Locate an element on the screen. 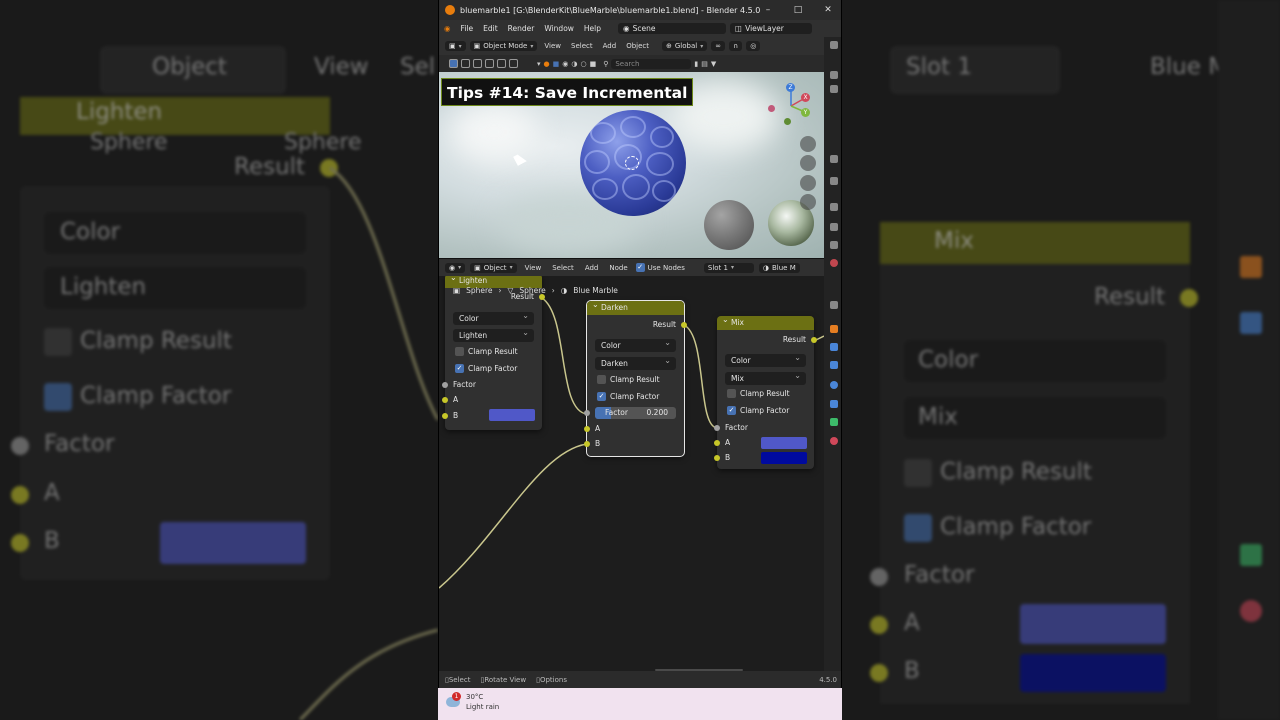  mix-a-socket is located at coordinates (717, 443).